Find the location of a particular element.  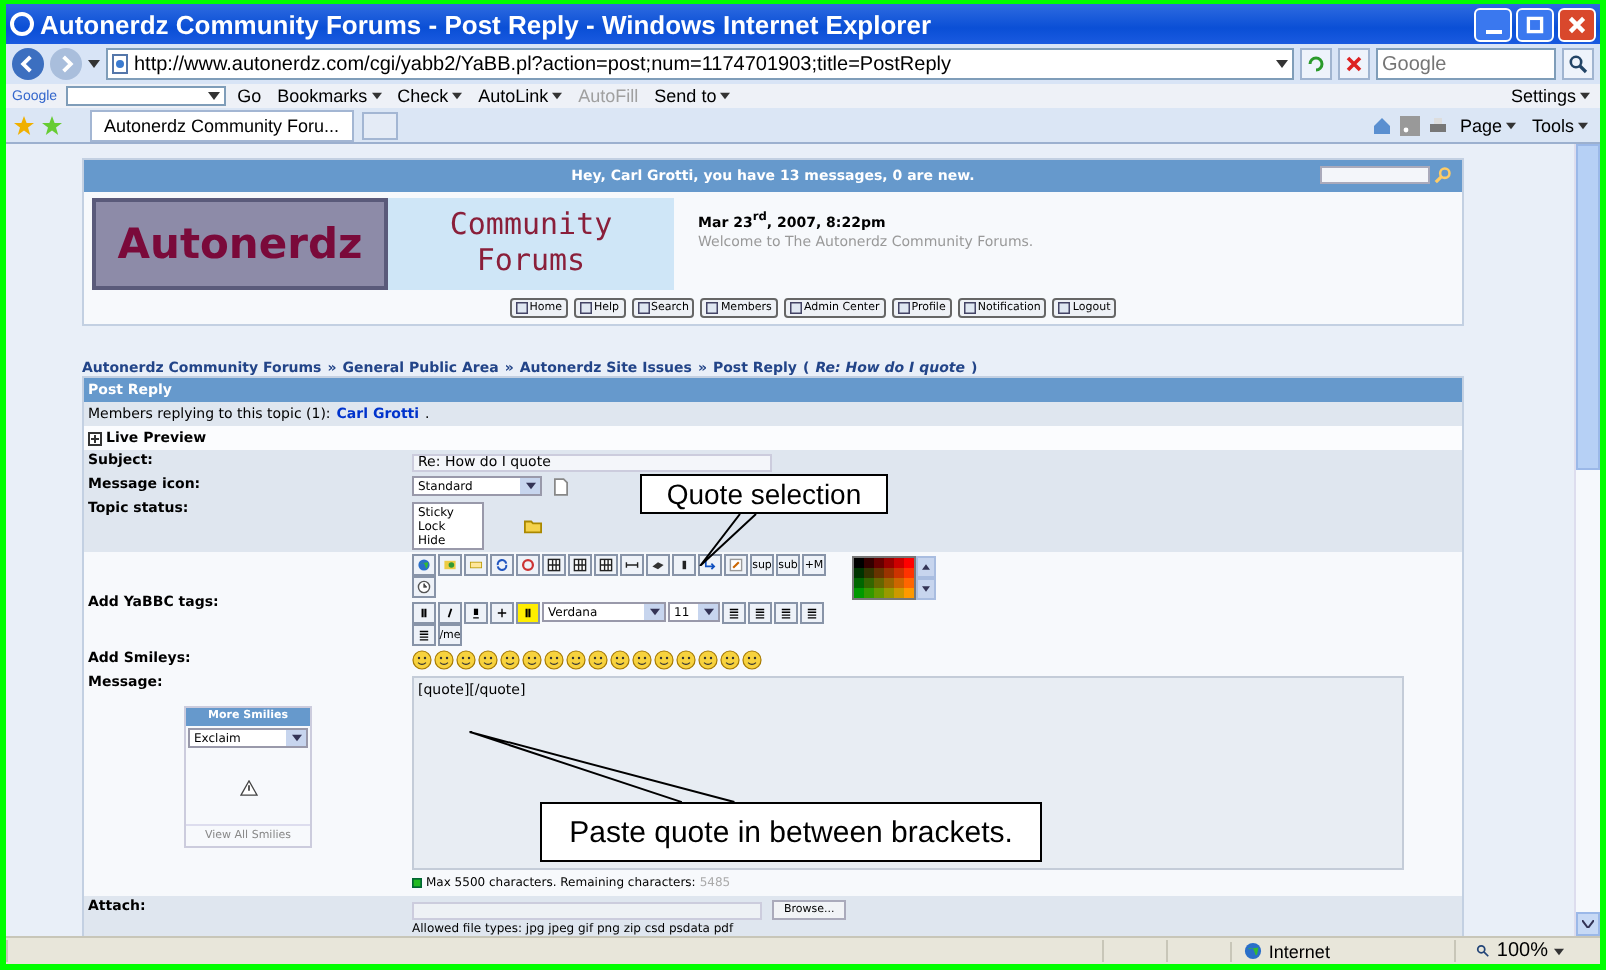

italic-tool-button is located at coordinates (450, 613).